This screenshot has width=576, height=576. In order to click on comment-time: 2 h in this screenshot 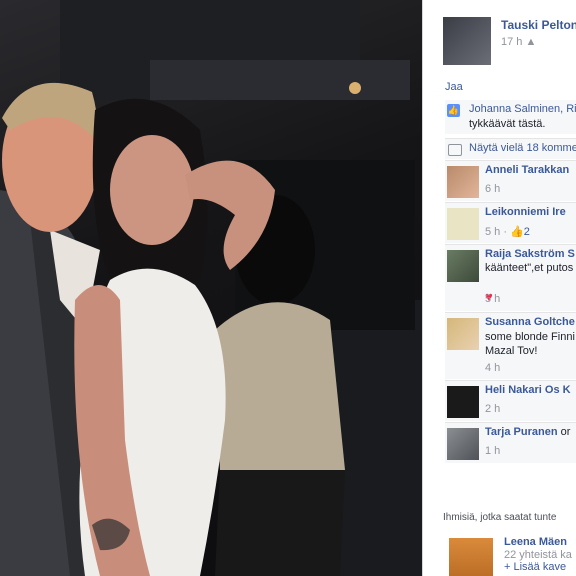, I will do `click(492, 409)`.